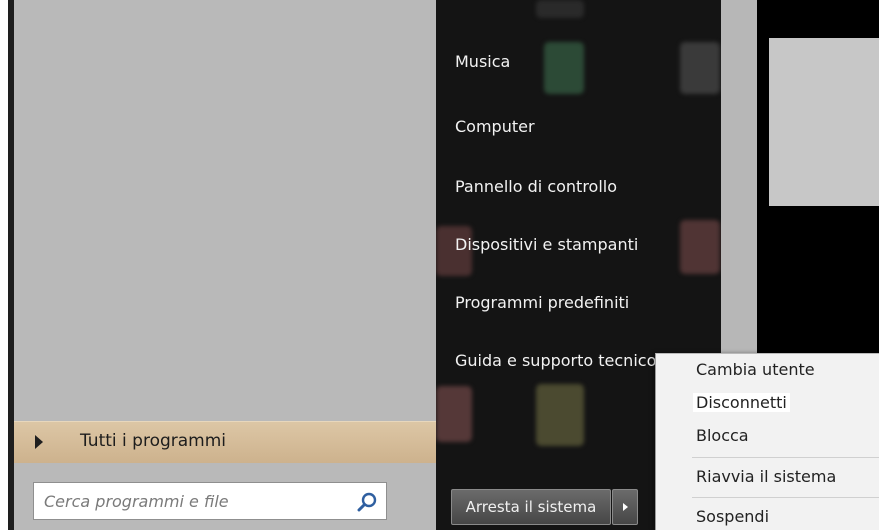  I want to click on search-input, so click(189, 501).